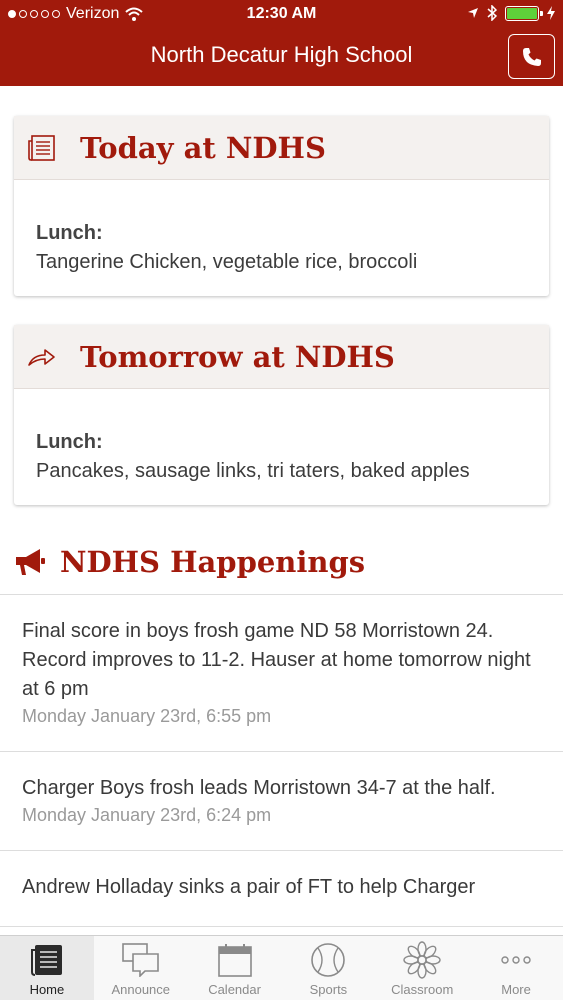 This screenshot has width=563, height=1000. Describe the element at coordinates (141, 989) in the screenshot. I see `tab-label: Announce` at that location.